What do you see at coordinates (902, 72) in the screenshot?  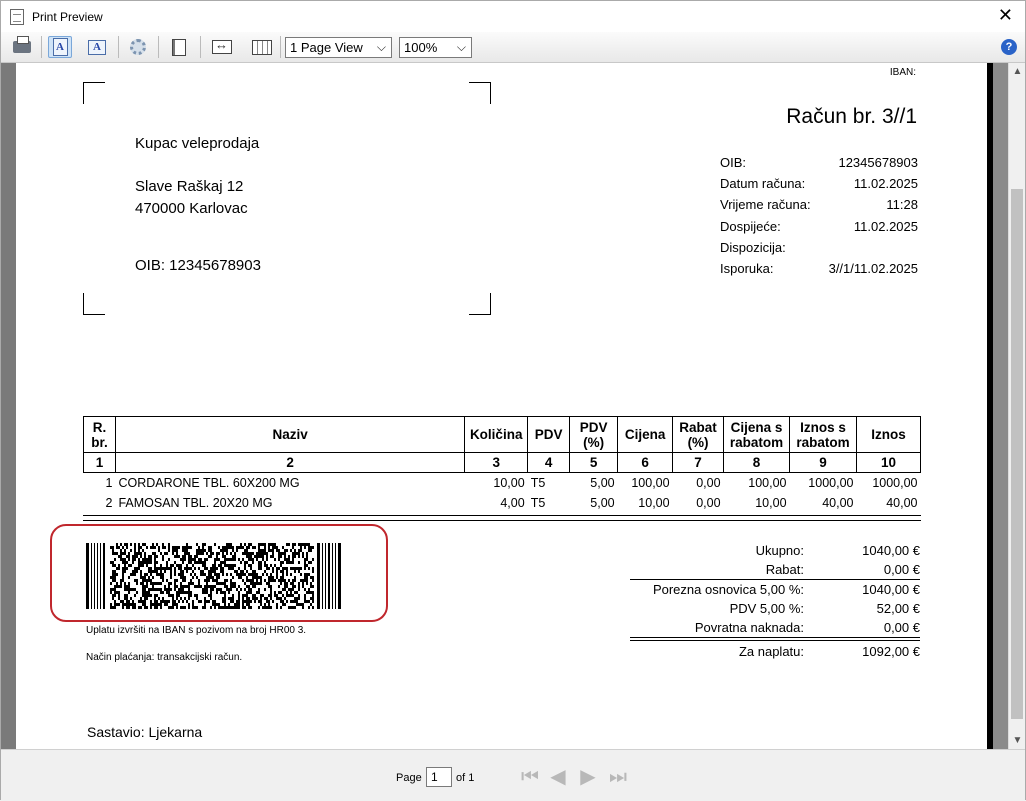 I see `iban-label: IBAN:` at bounding box center [902, 72].